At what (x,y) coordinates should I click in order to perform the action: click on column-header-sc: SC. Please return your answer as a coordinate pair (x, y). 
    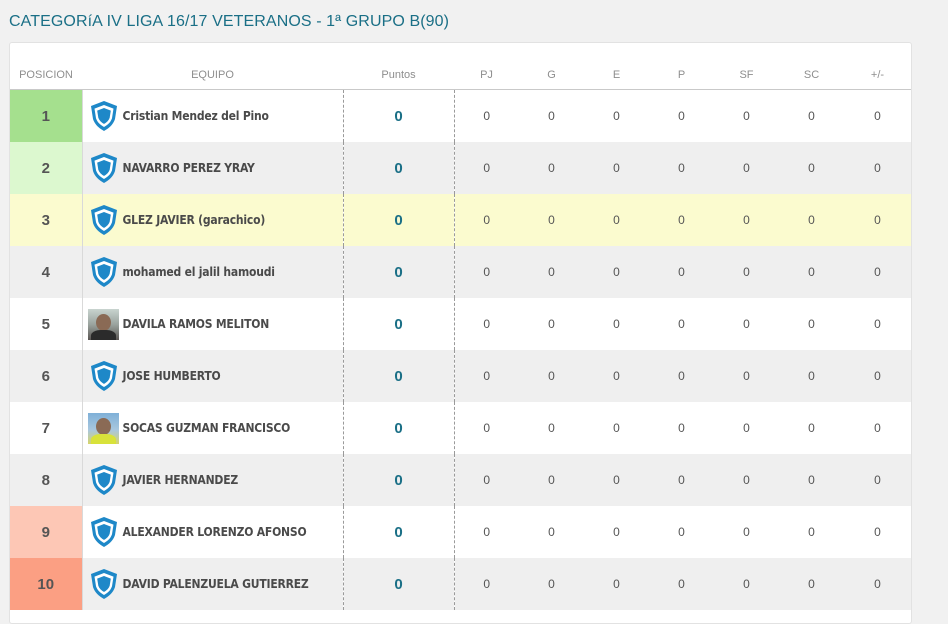
    Looking at the image, I should click on (811, 75).